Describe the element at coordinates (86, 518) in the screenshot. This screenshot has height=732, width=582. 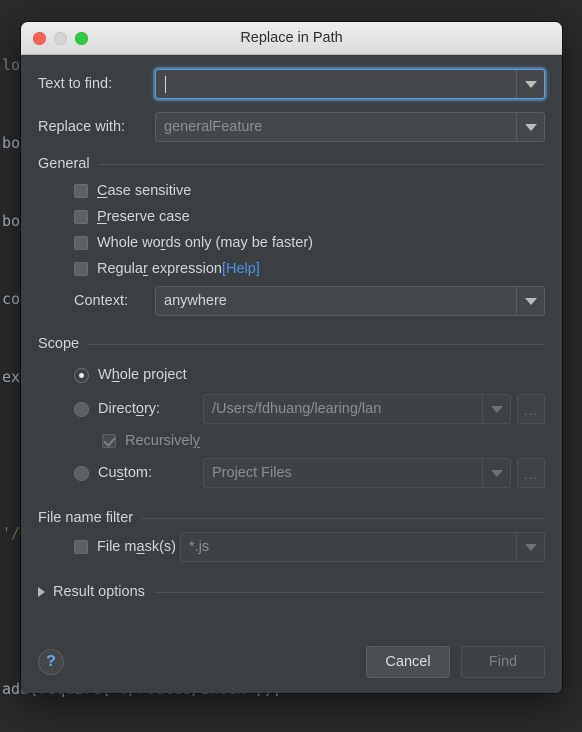
I see `file-name-filter-title: File name filter` at that location.